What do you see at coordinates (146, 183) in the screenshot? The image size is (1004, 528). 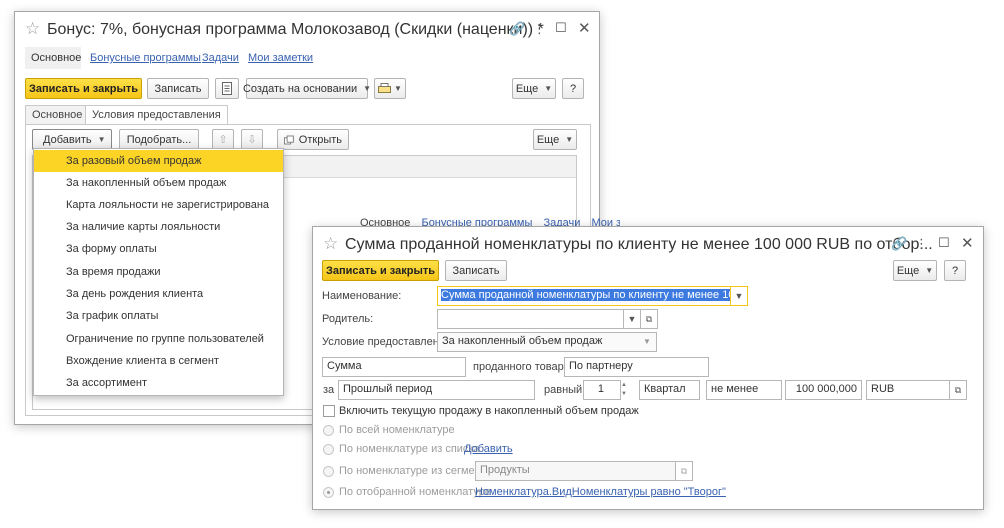 I see `menu-item-label: За накопленный объем продаж` at bounding box center [146, 183].